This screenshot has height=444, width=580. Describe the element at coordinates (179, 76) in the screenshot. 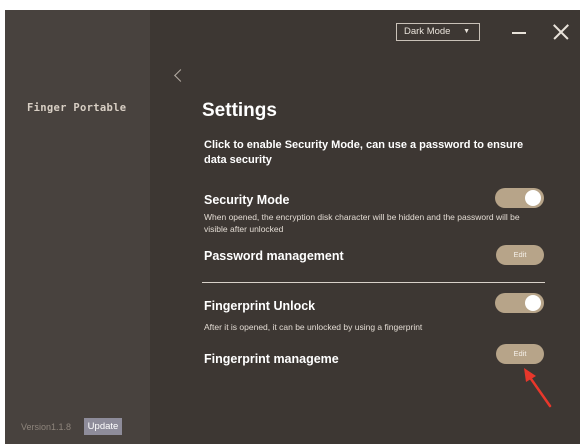

I see `back-chevron-icon` at that location.